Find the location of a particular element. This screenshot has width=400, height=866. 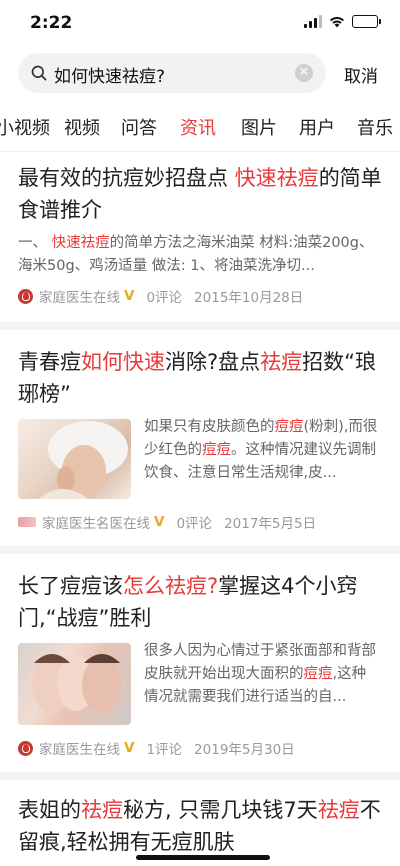

tab-images: 图片 is located at coordinates (259, 127).